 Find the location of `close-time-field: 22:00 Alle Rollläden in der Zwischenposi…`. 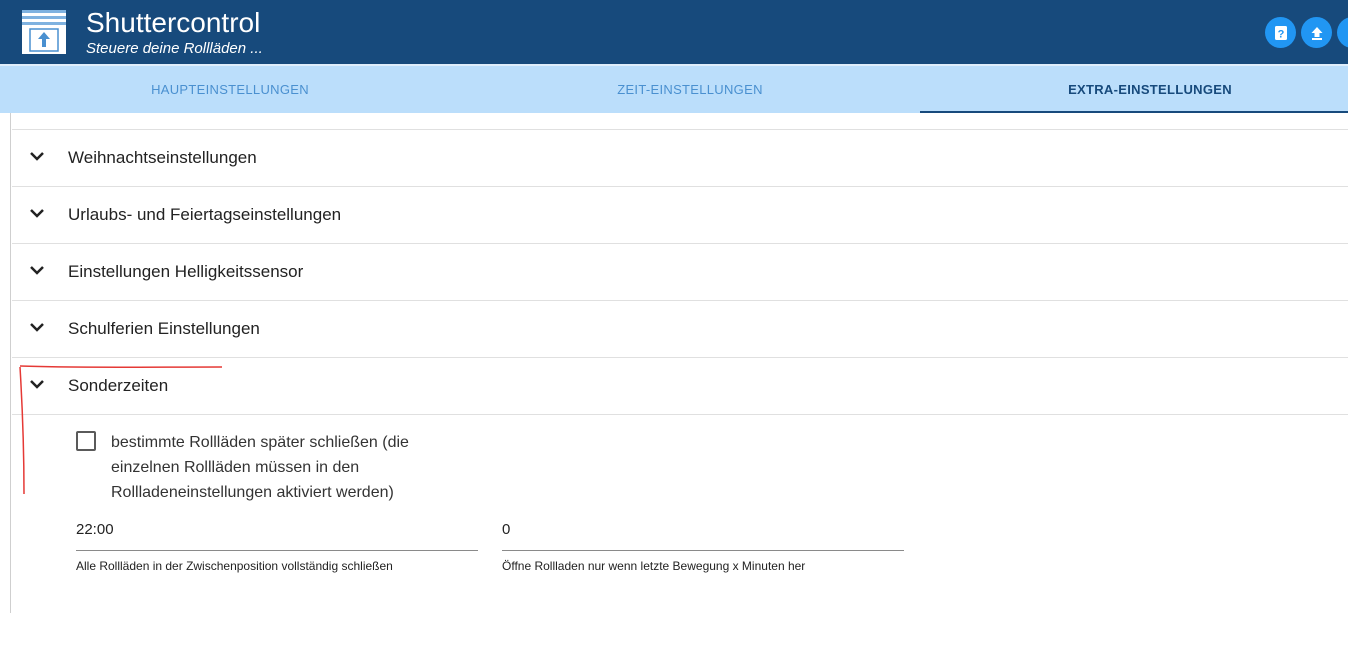

close-time-field: 22:00 Alle Rollläden in der Zwischenposi… is located at coordinates (277, 544).